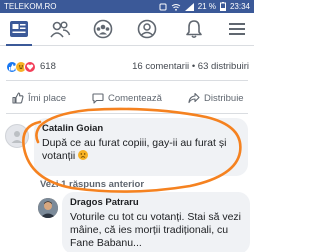  I want to click on thumbs-up-icon, so click(18, 98).